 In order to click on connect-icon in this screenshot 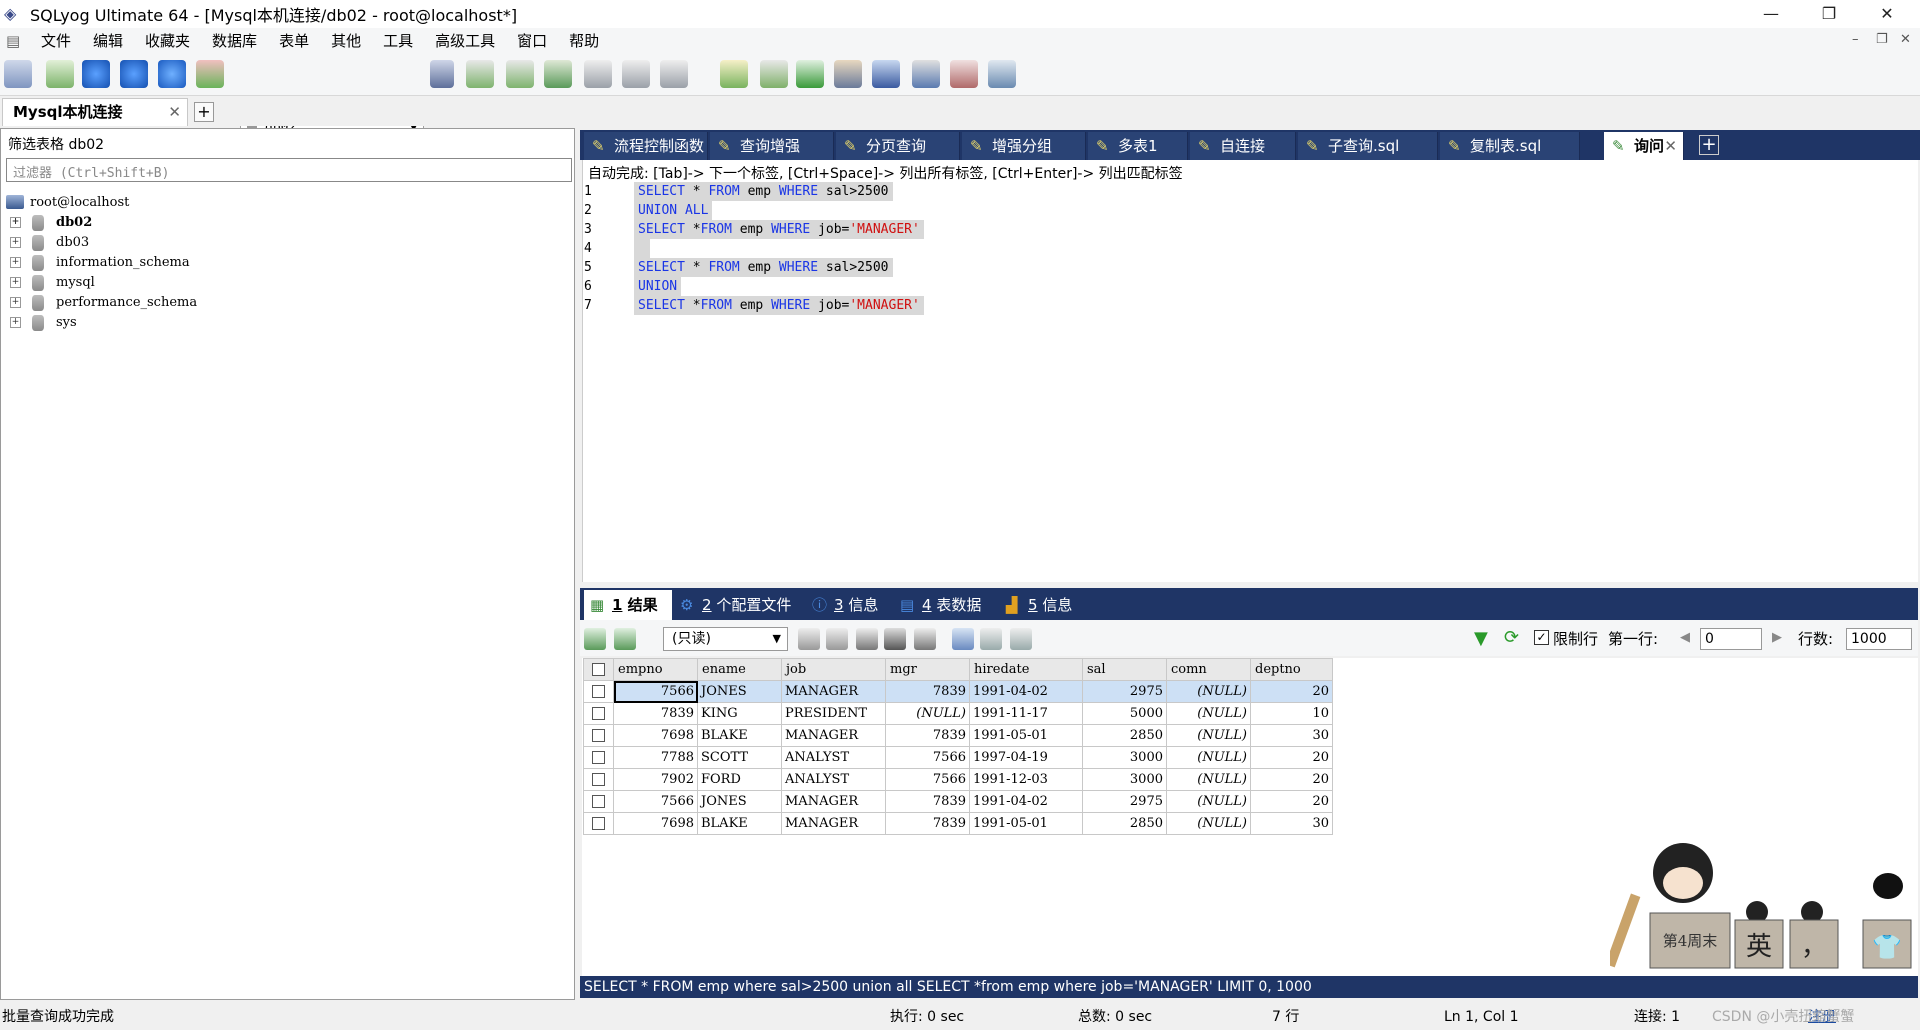, I will do `click(18, 74)`.